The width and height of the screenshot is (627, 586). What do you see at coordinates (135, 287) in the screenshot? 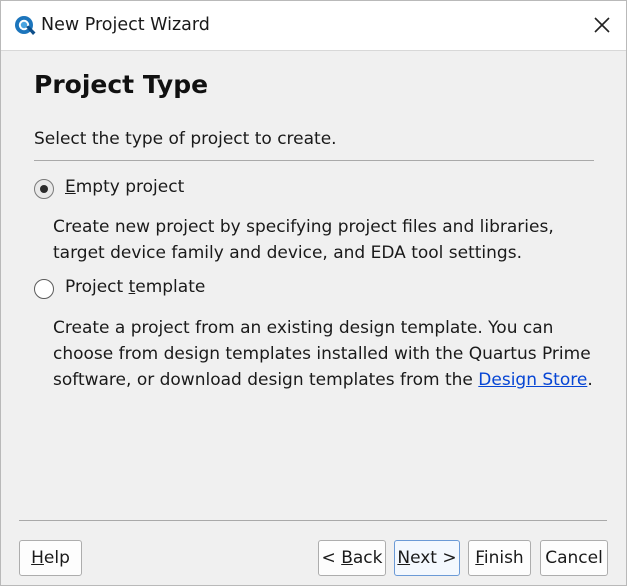
I see `radio-label-project-template: Project template` at bounding box center [135, 287].